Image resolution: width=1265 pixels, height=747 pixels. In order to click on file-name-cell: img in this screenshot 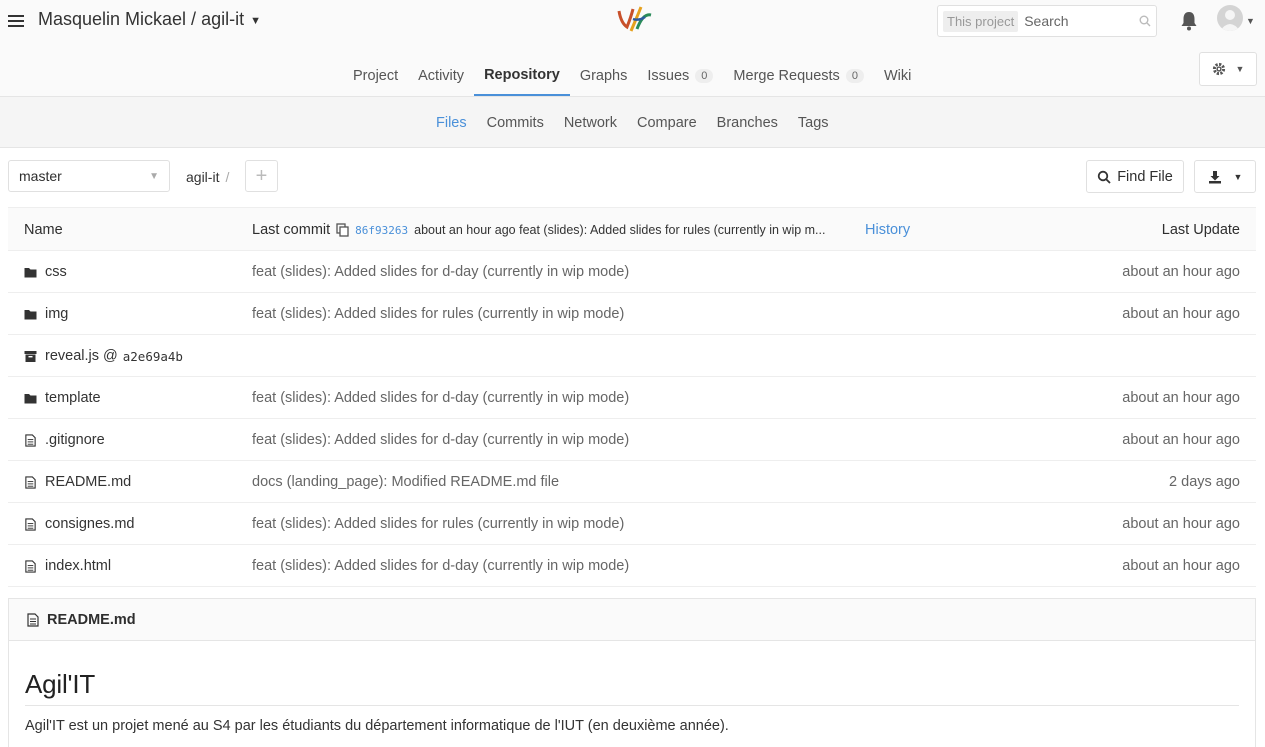, I will do `click(46, 314)`.